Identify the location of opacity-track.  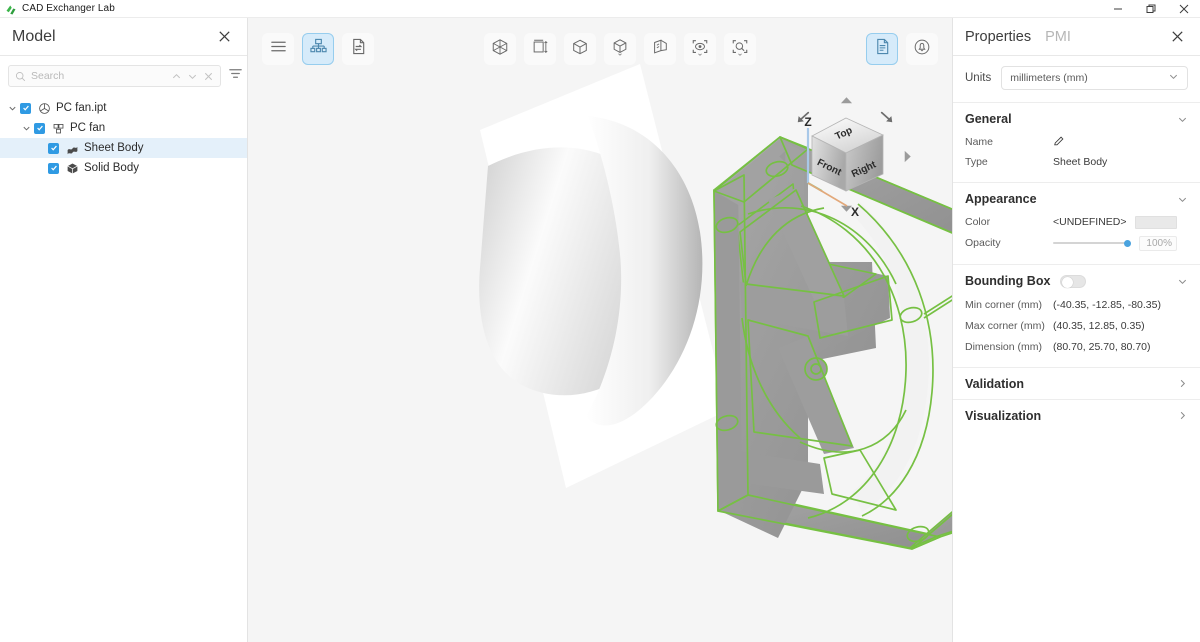
(1092, 243).